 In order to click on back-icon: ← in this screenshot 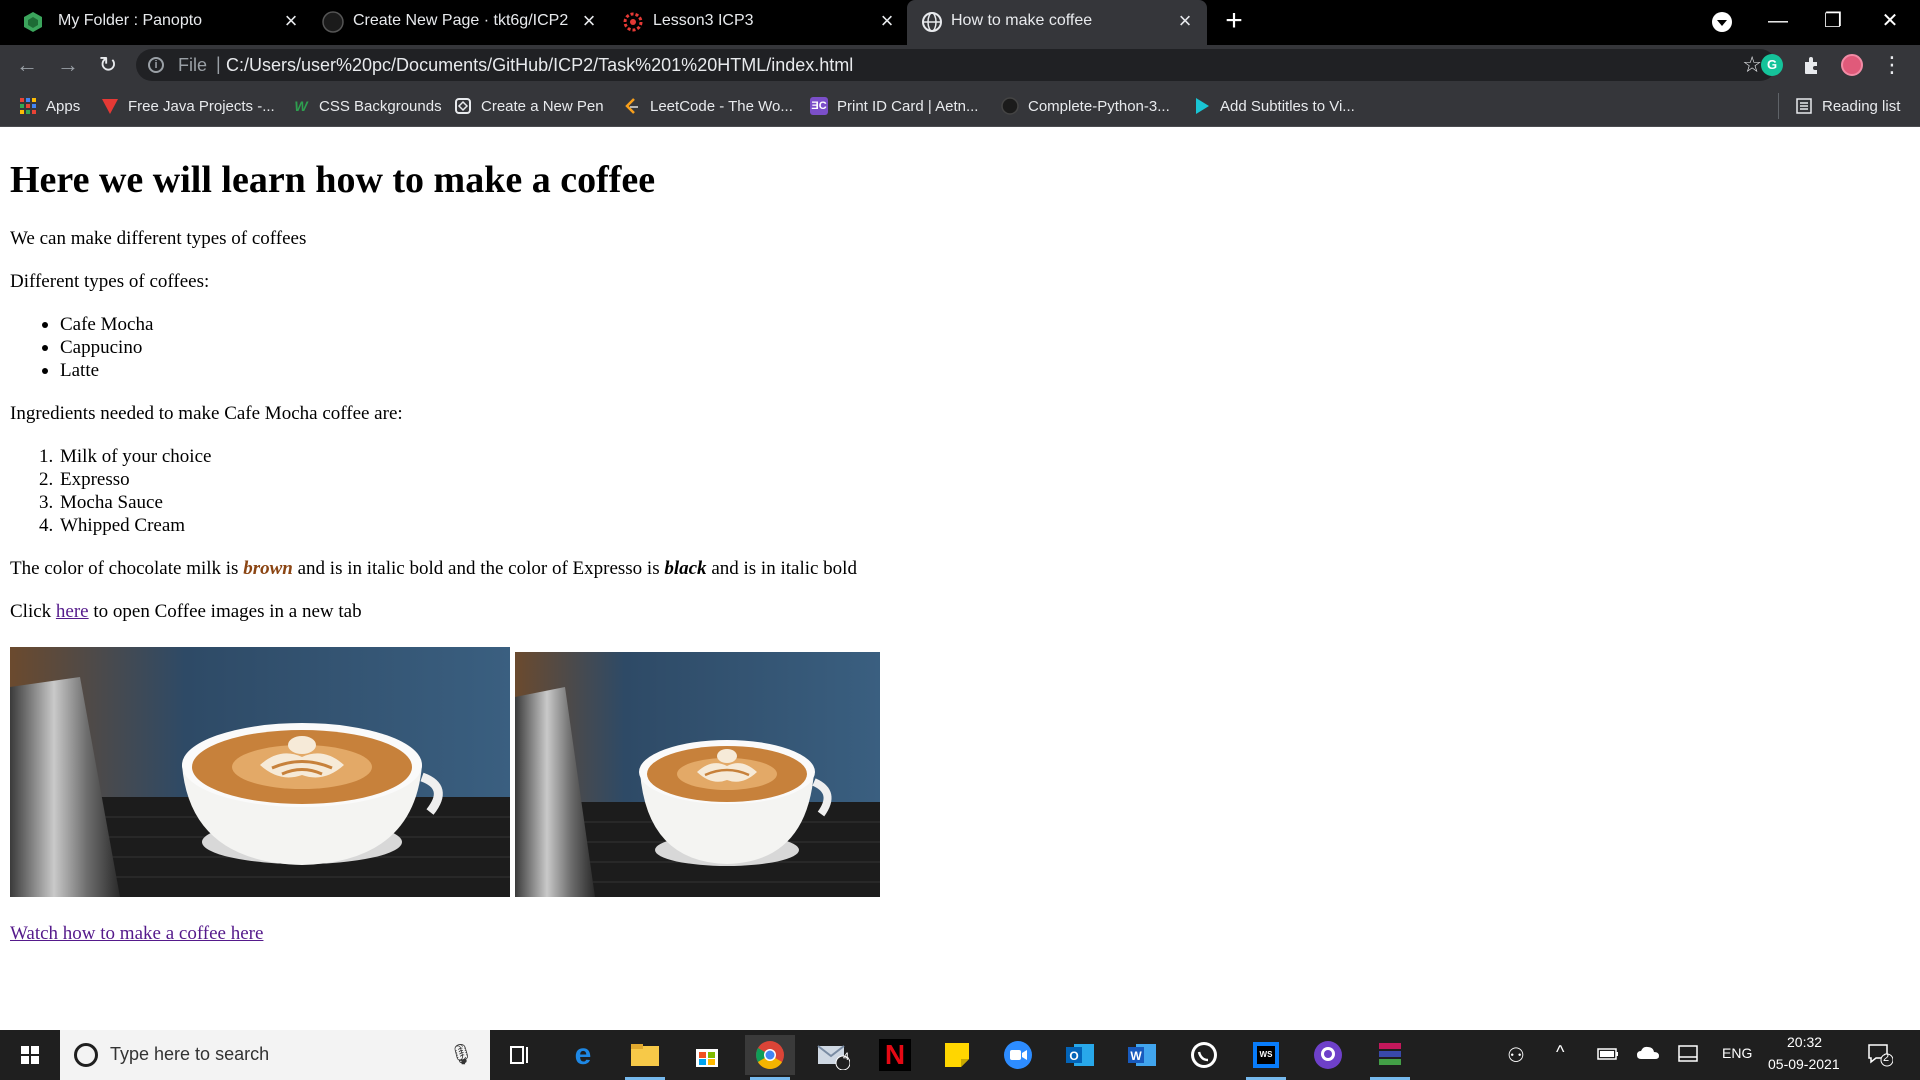, I will do `click(27, 65)`.